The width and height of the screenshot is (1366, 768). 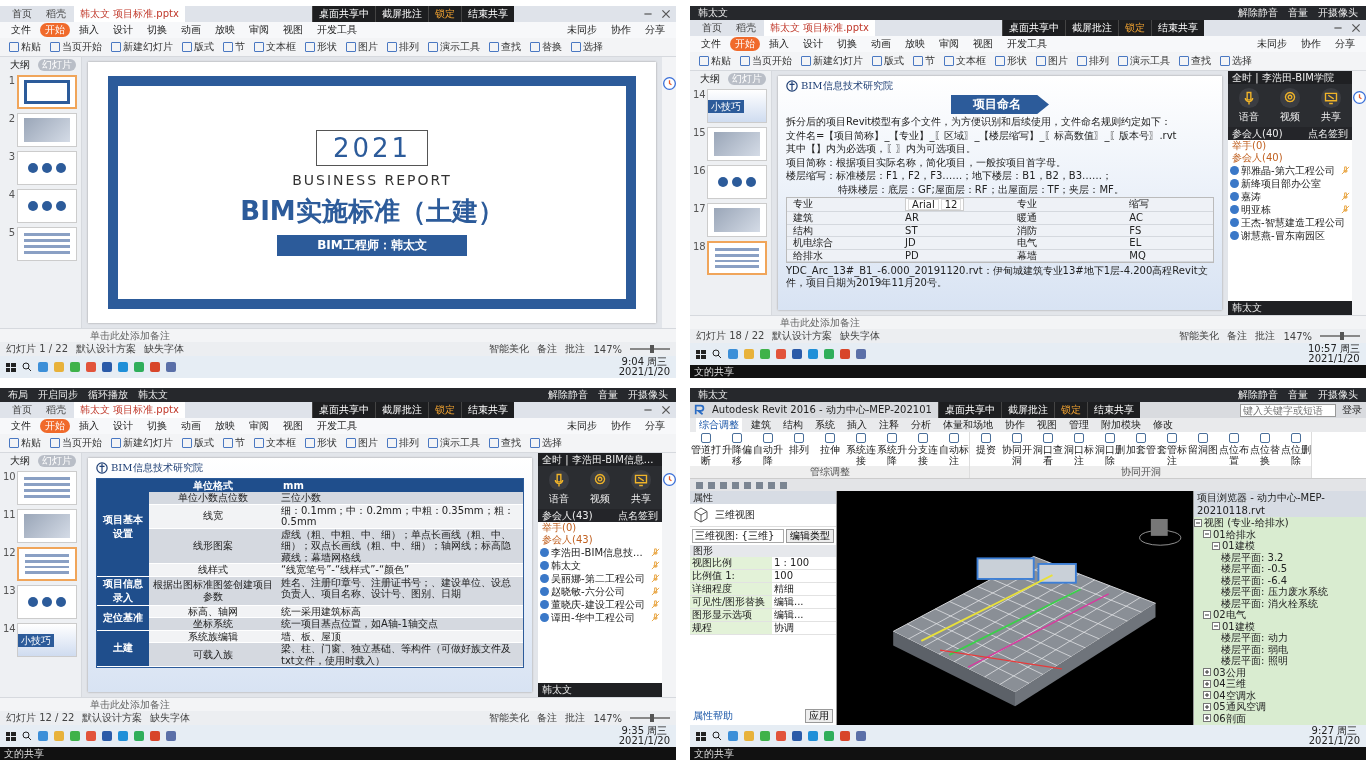 What do you see at coordinates (1233, 449) in the screenshot?
I see `ribbon-tool-button: 点位布置` at bounding box center [1233, 449].